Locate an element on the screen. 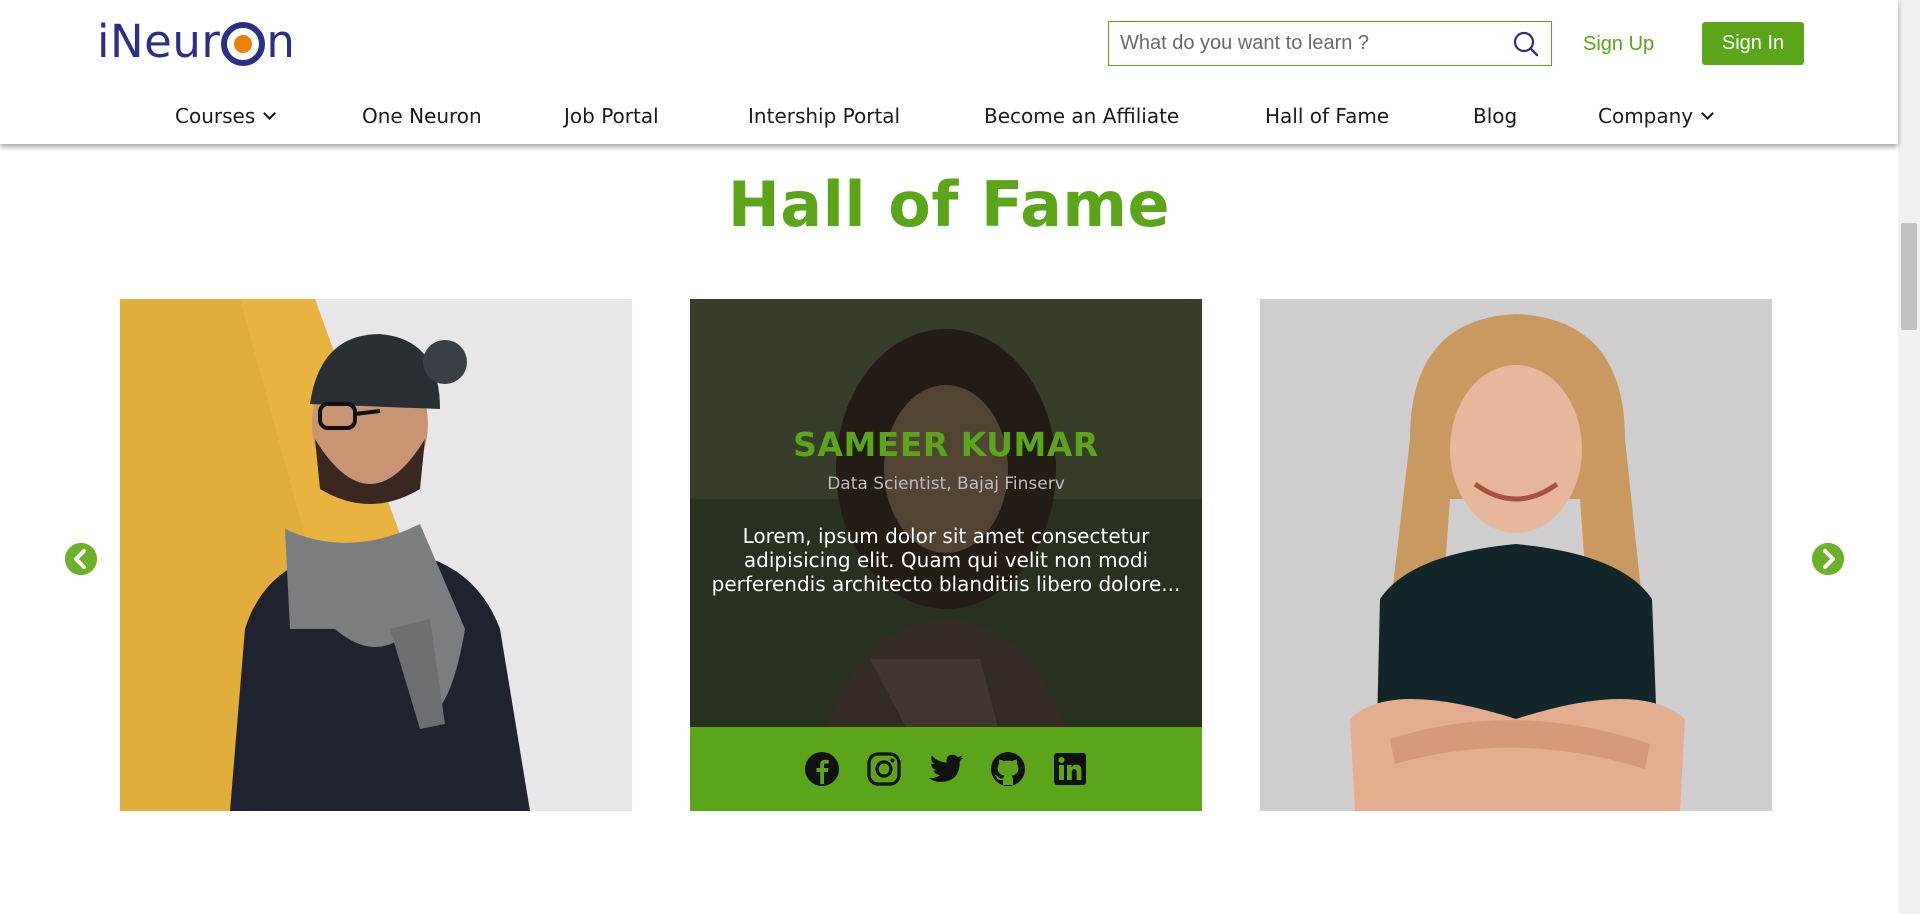 This screenshot has width=1920, height=914. nav-one-neuron: One Neuron is located at coordinates (422, 116).